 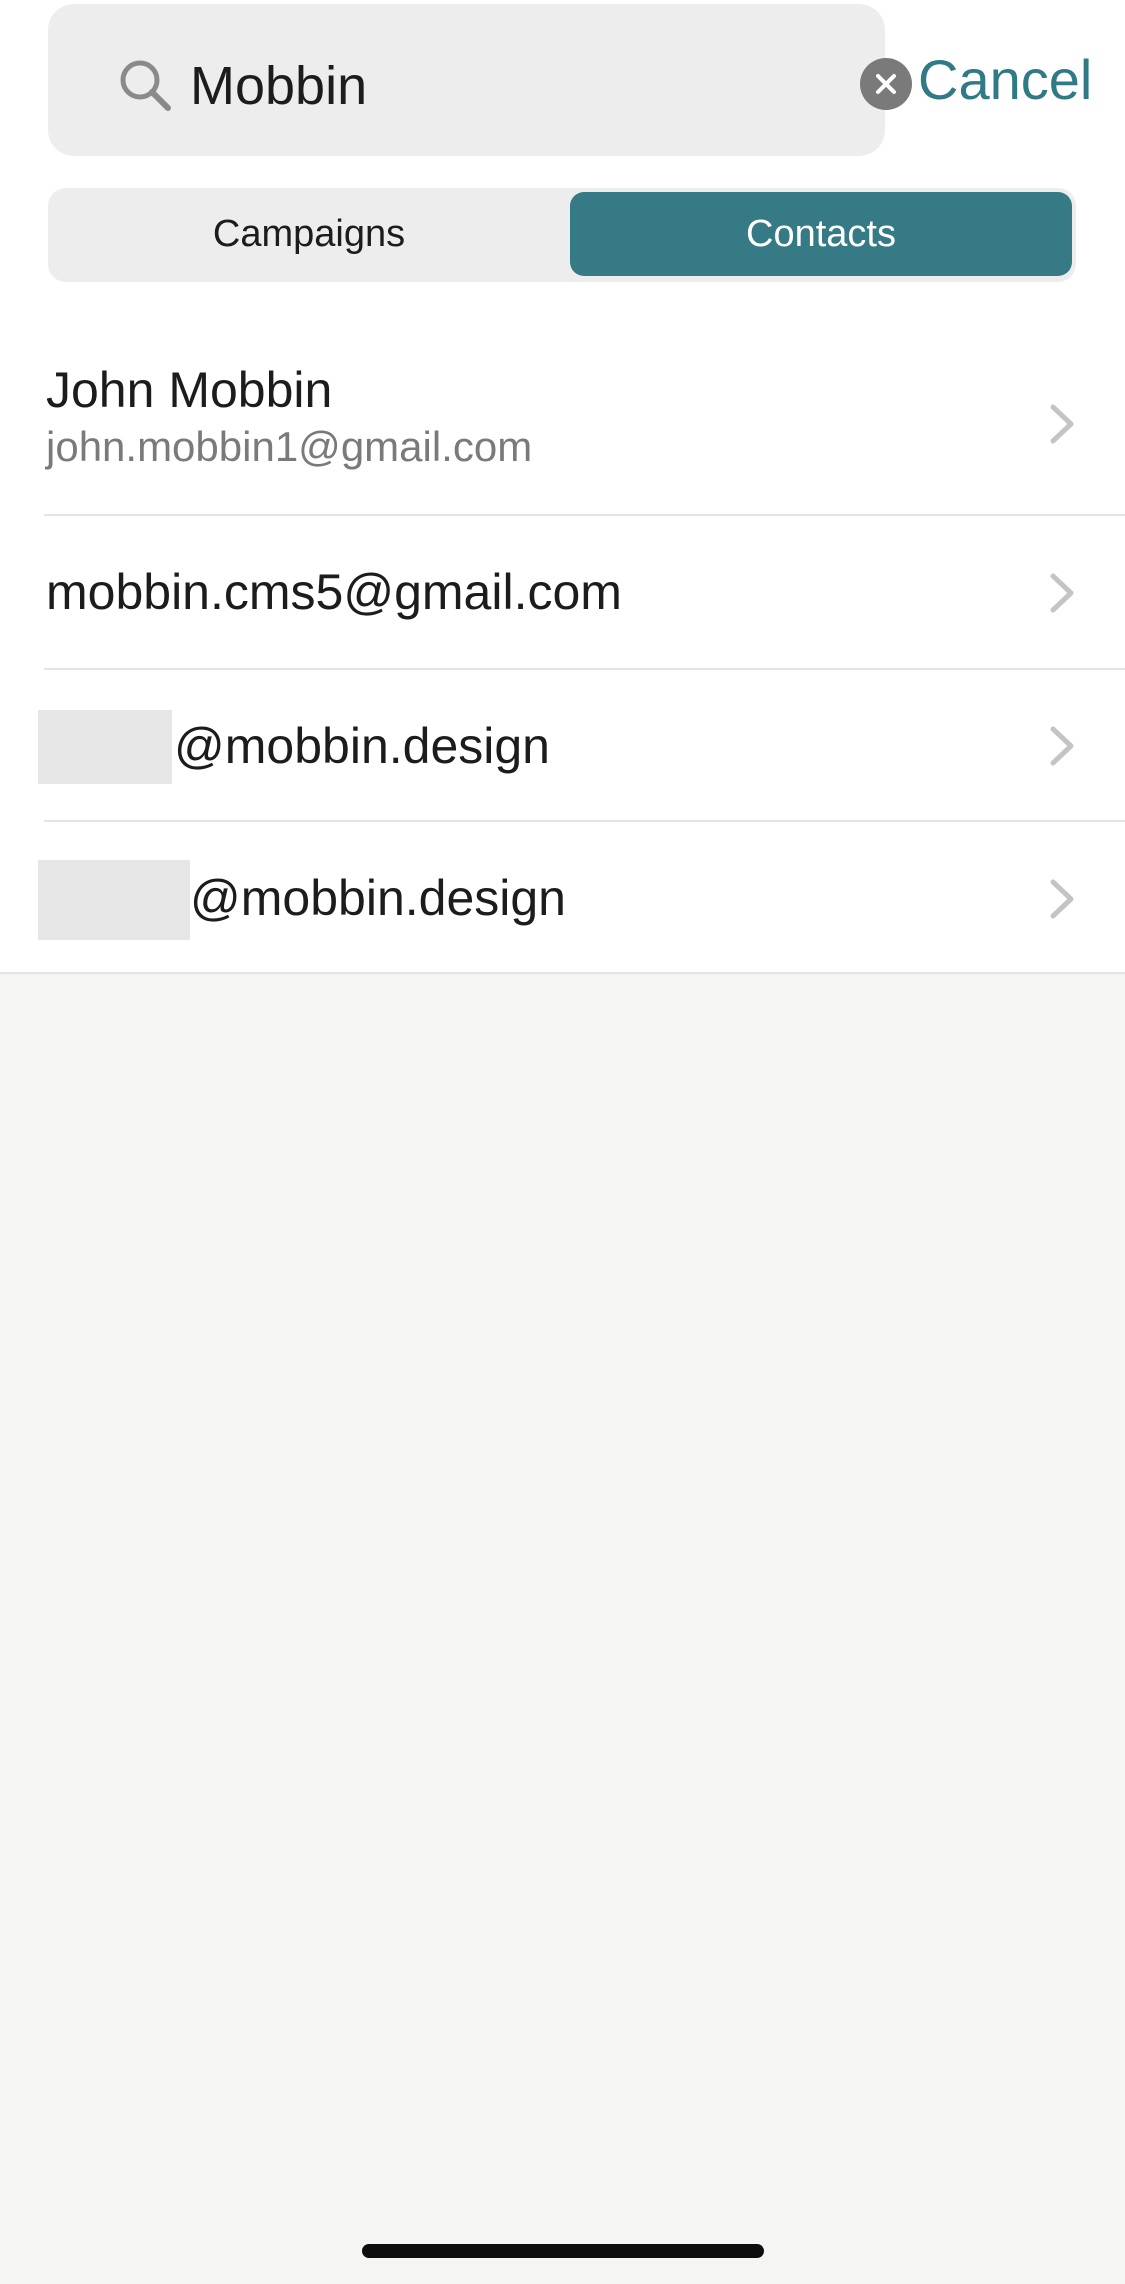 What do you see at coordinates (278, 86) in the screenshot?
I see `search-input: Mobbin` at bounding box center [278, 86].